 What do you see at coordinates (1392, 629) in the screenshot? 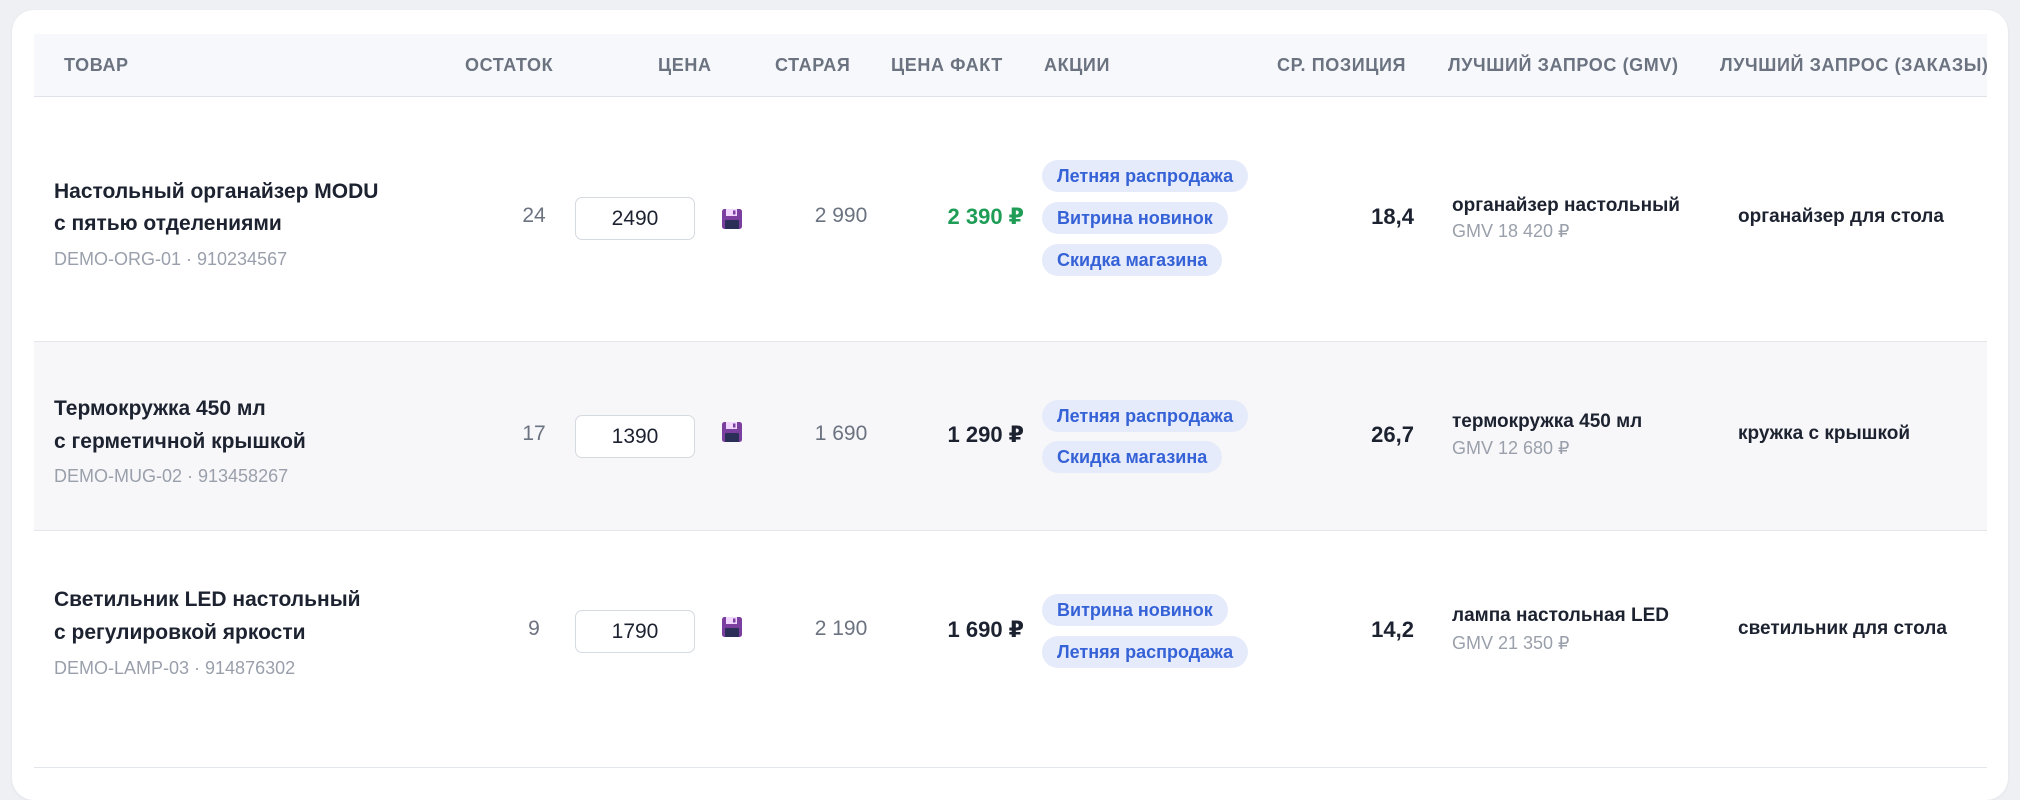
I see `avg-position: 14,2` at bounding box center [1392, 629].